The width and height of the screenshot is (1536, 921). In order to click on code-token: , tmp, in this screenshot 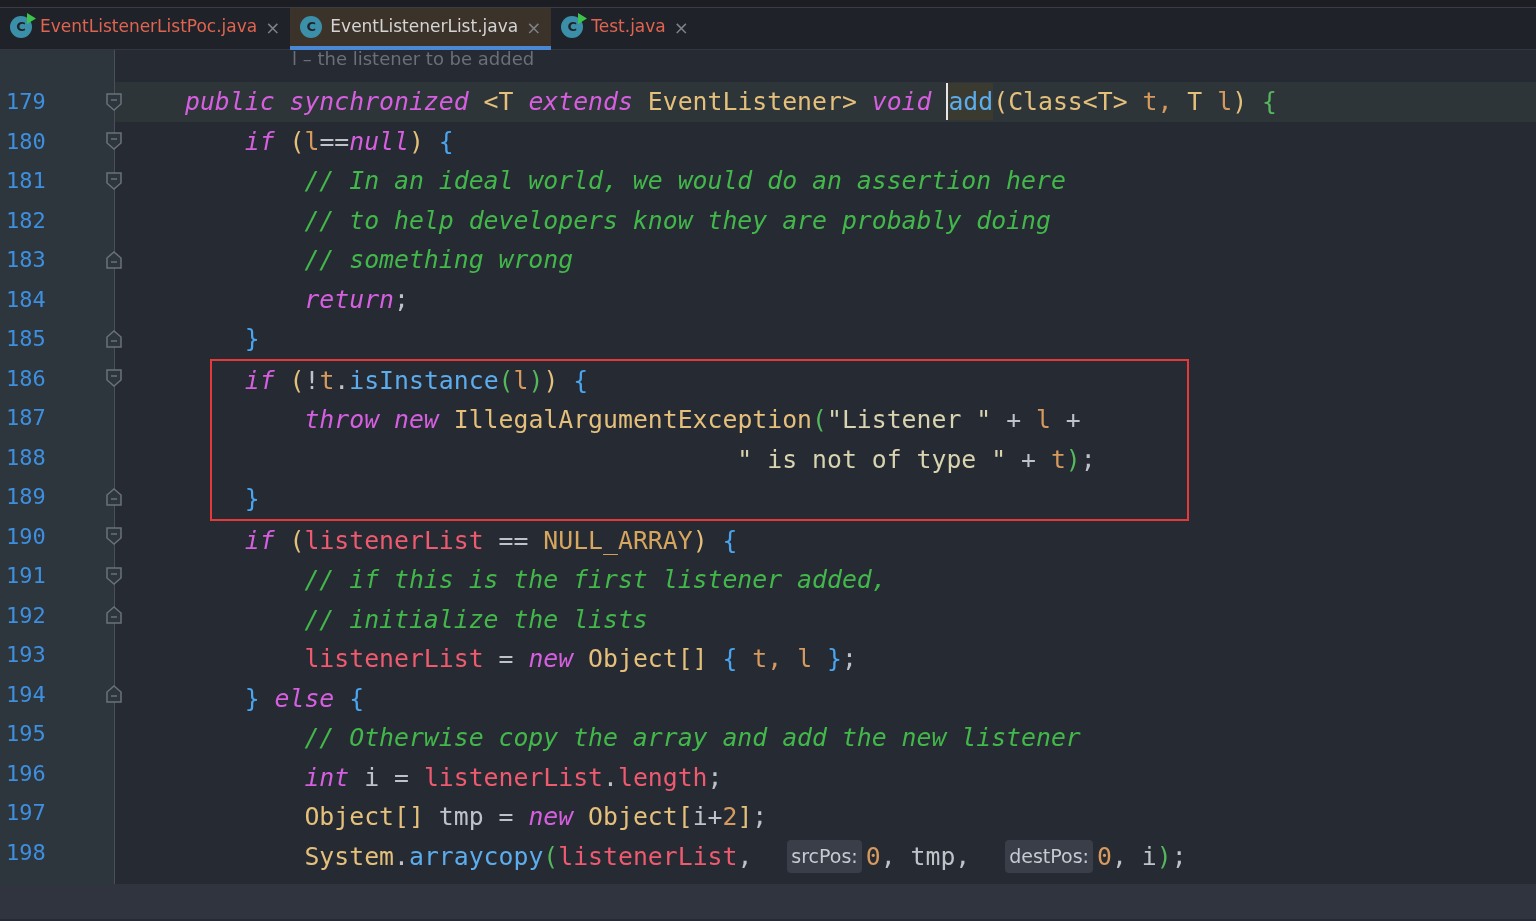, I will do `click(926, 856)`.